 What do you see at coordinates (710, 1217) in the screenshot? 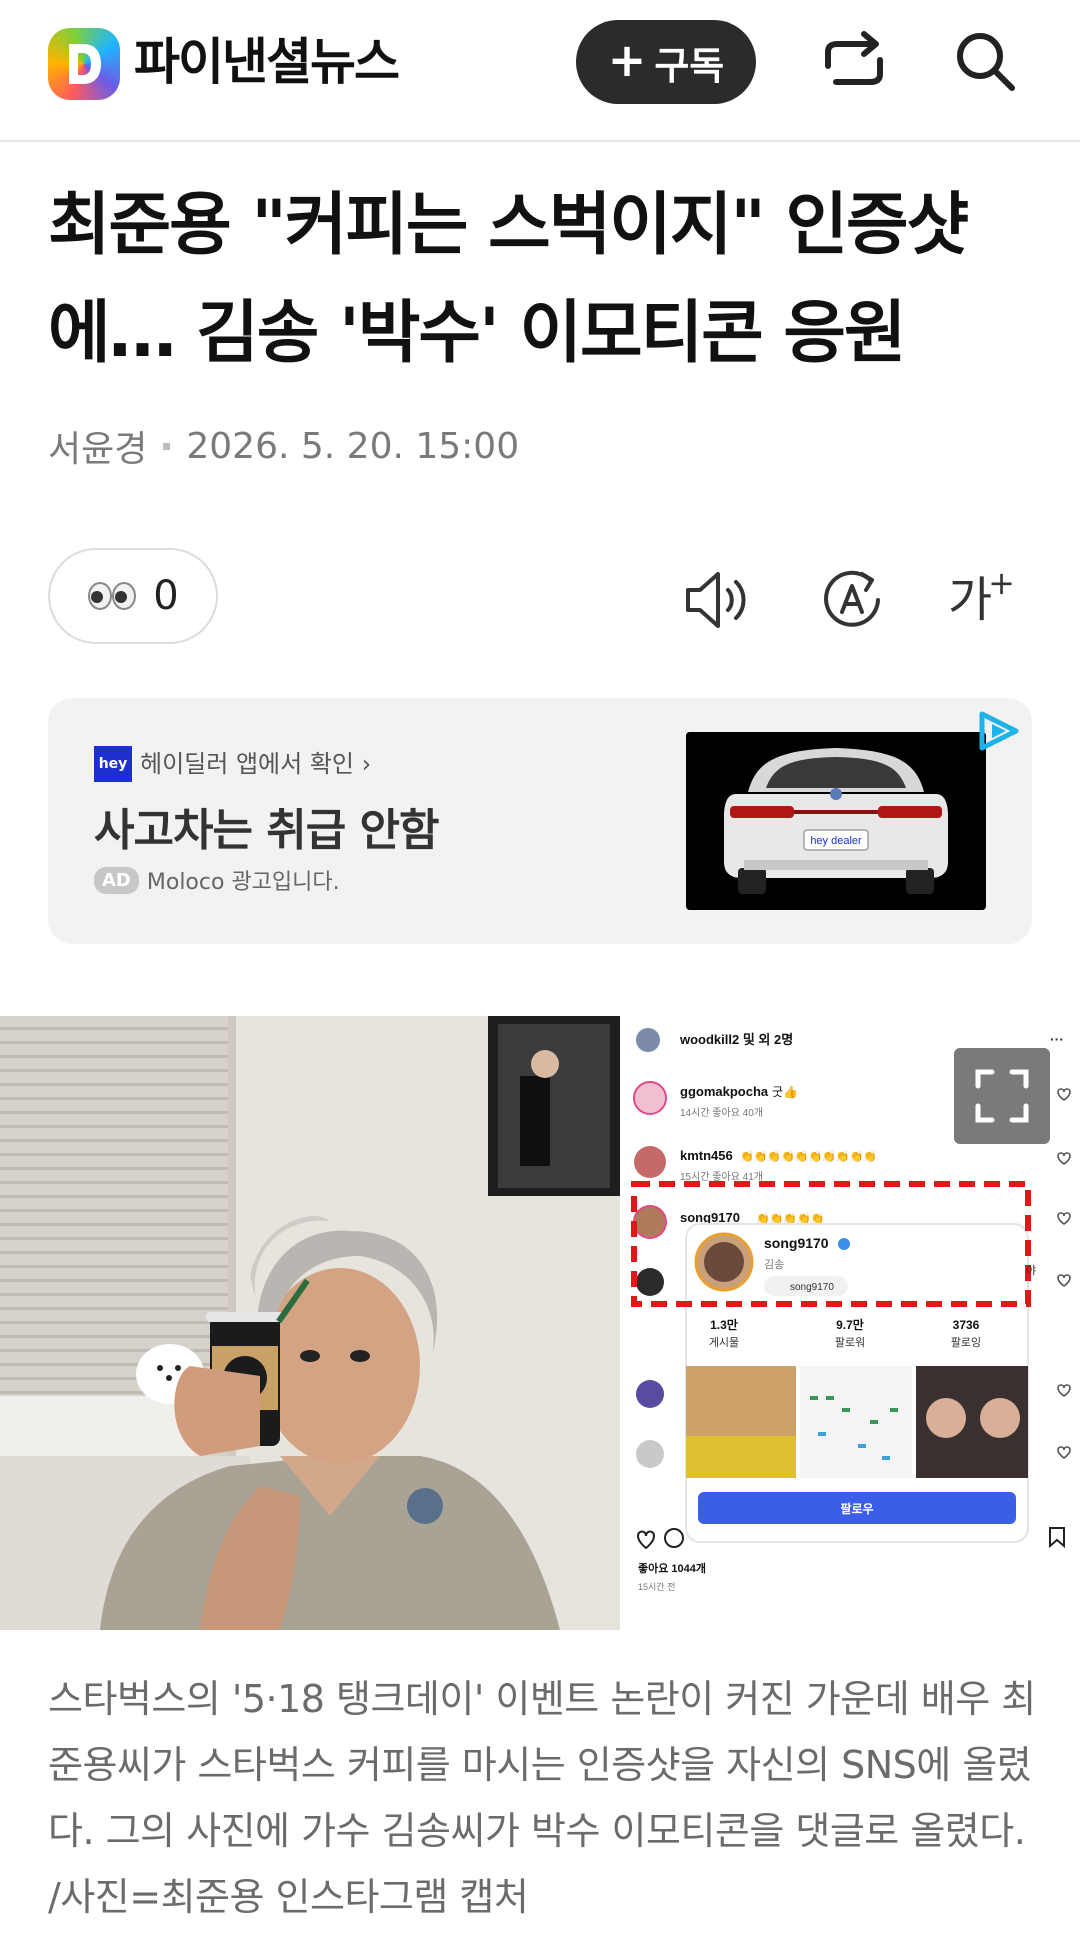
I see `ig-comment-user-3: song9170` at bounding box center [710, 1217].